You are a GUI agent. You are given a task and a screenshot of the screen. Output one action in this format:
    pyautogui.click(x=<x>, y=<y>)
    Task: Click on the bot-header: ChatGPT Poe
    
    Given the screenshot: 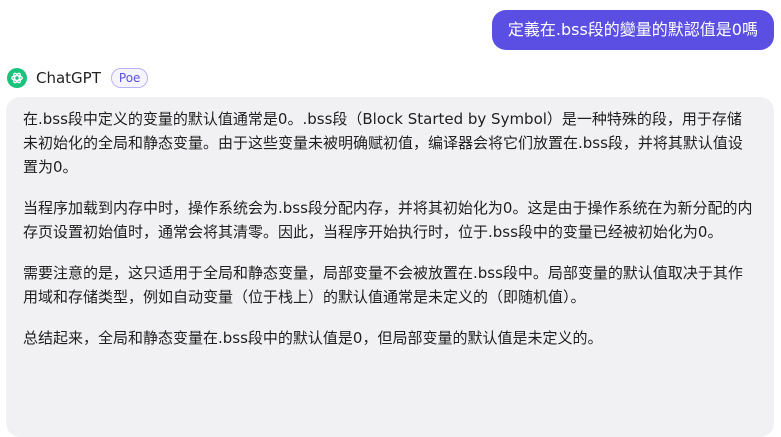 What is the action you would take?
    pyautogui.click(x=78, y=78)
    